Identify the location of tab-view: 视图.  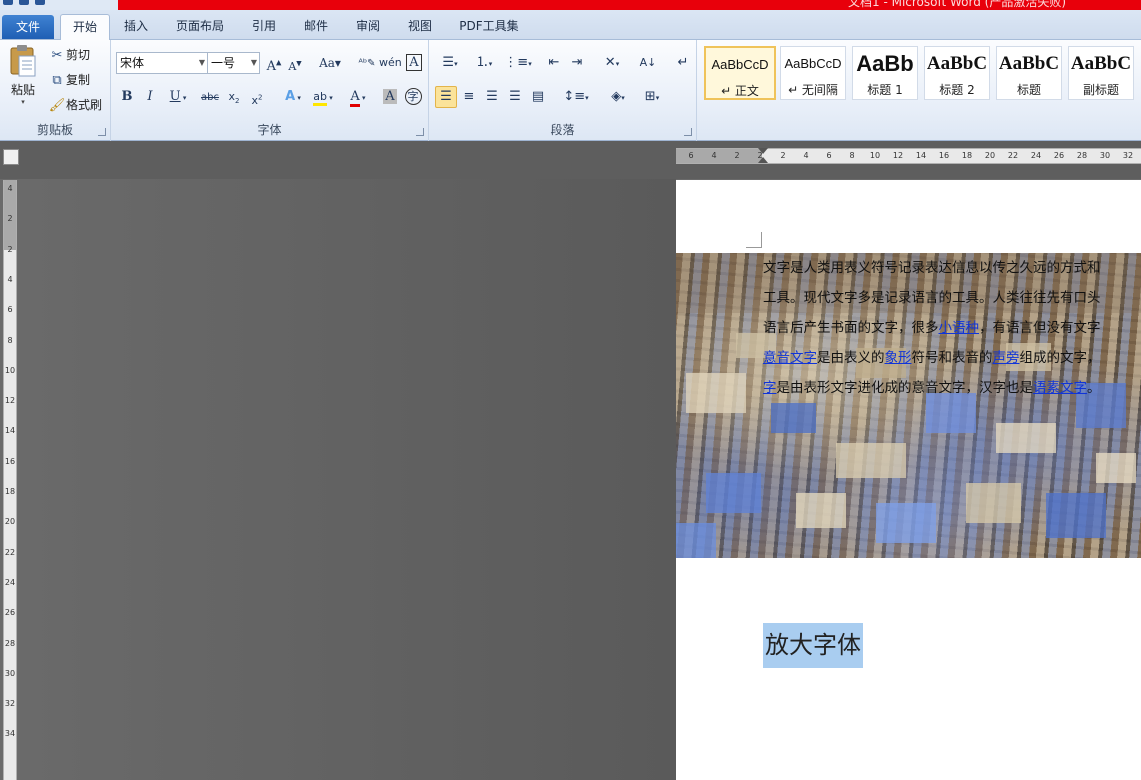
(420, 27).